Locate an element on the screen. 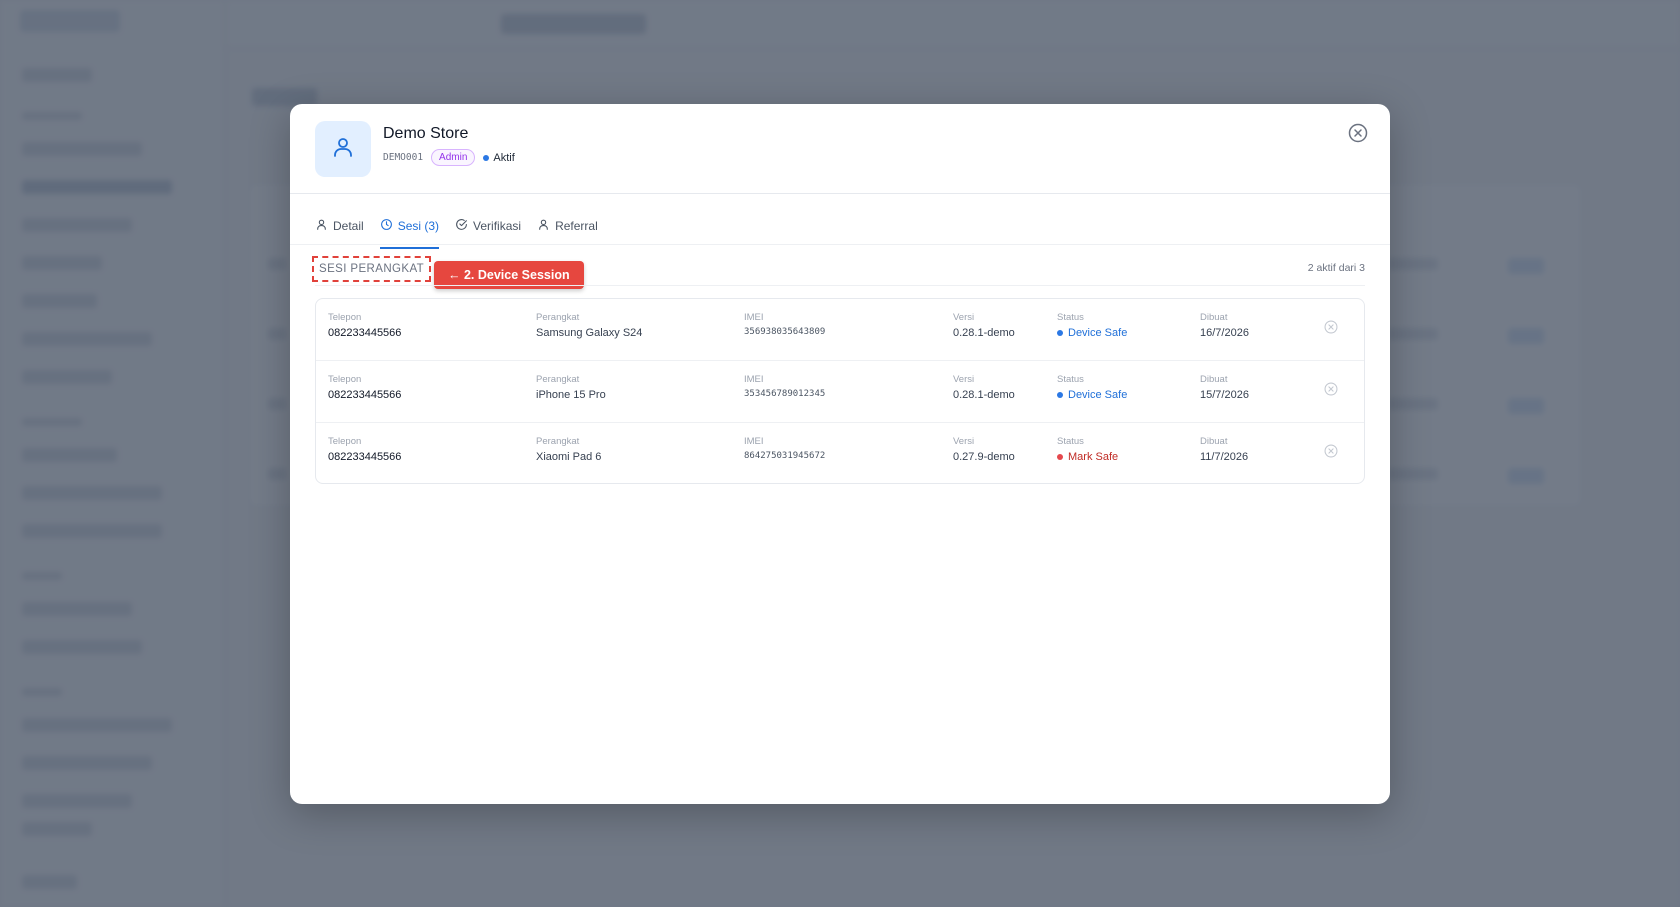 This screenshot has width=1680, height=907. device-value: Xiaomi Pad 6 is located at coordinates (569, 457).